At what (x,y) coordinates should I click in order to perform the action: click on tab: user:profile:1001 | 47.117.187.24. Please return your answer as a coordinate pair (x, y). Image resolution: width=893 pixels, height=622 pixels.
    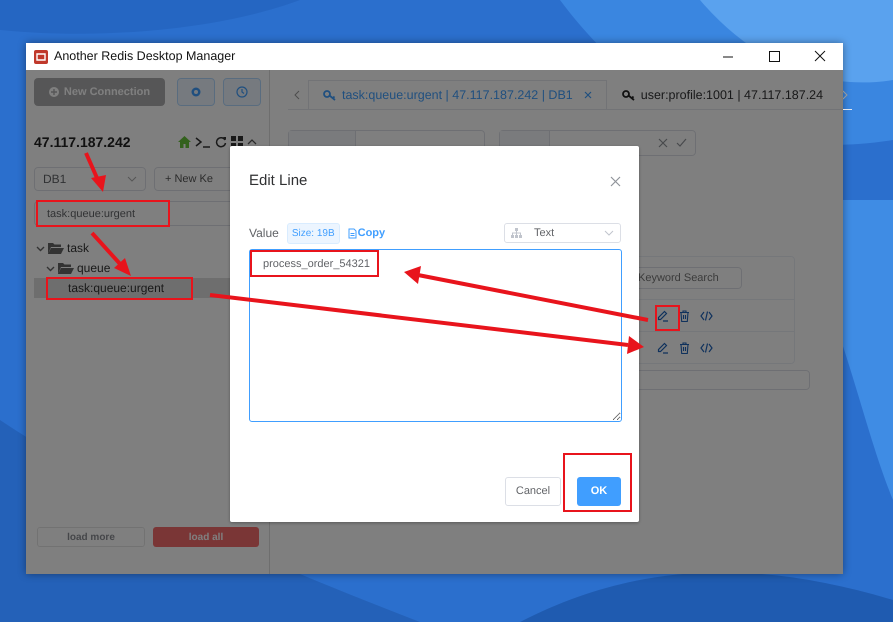
    Looking at the image, I should click on (722, 94).